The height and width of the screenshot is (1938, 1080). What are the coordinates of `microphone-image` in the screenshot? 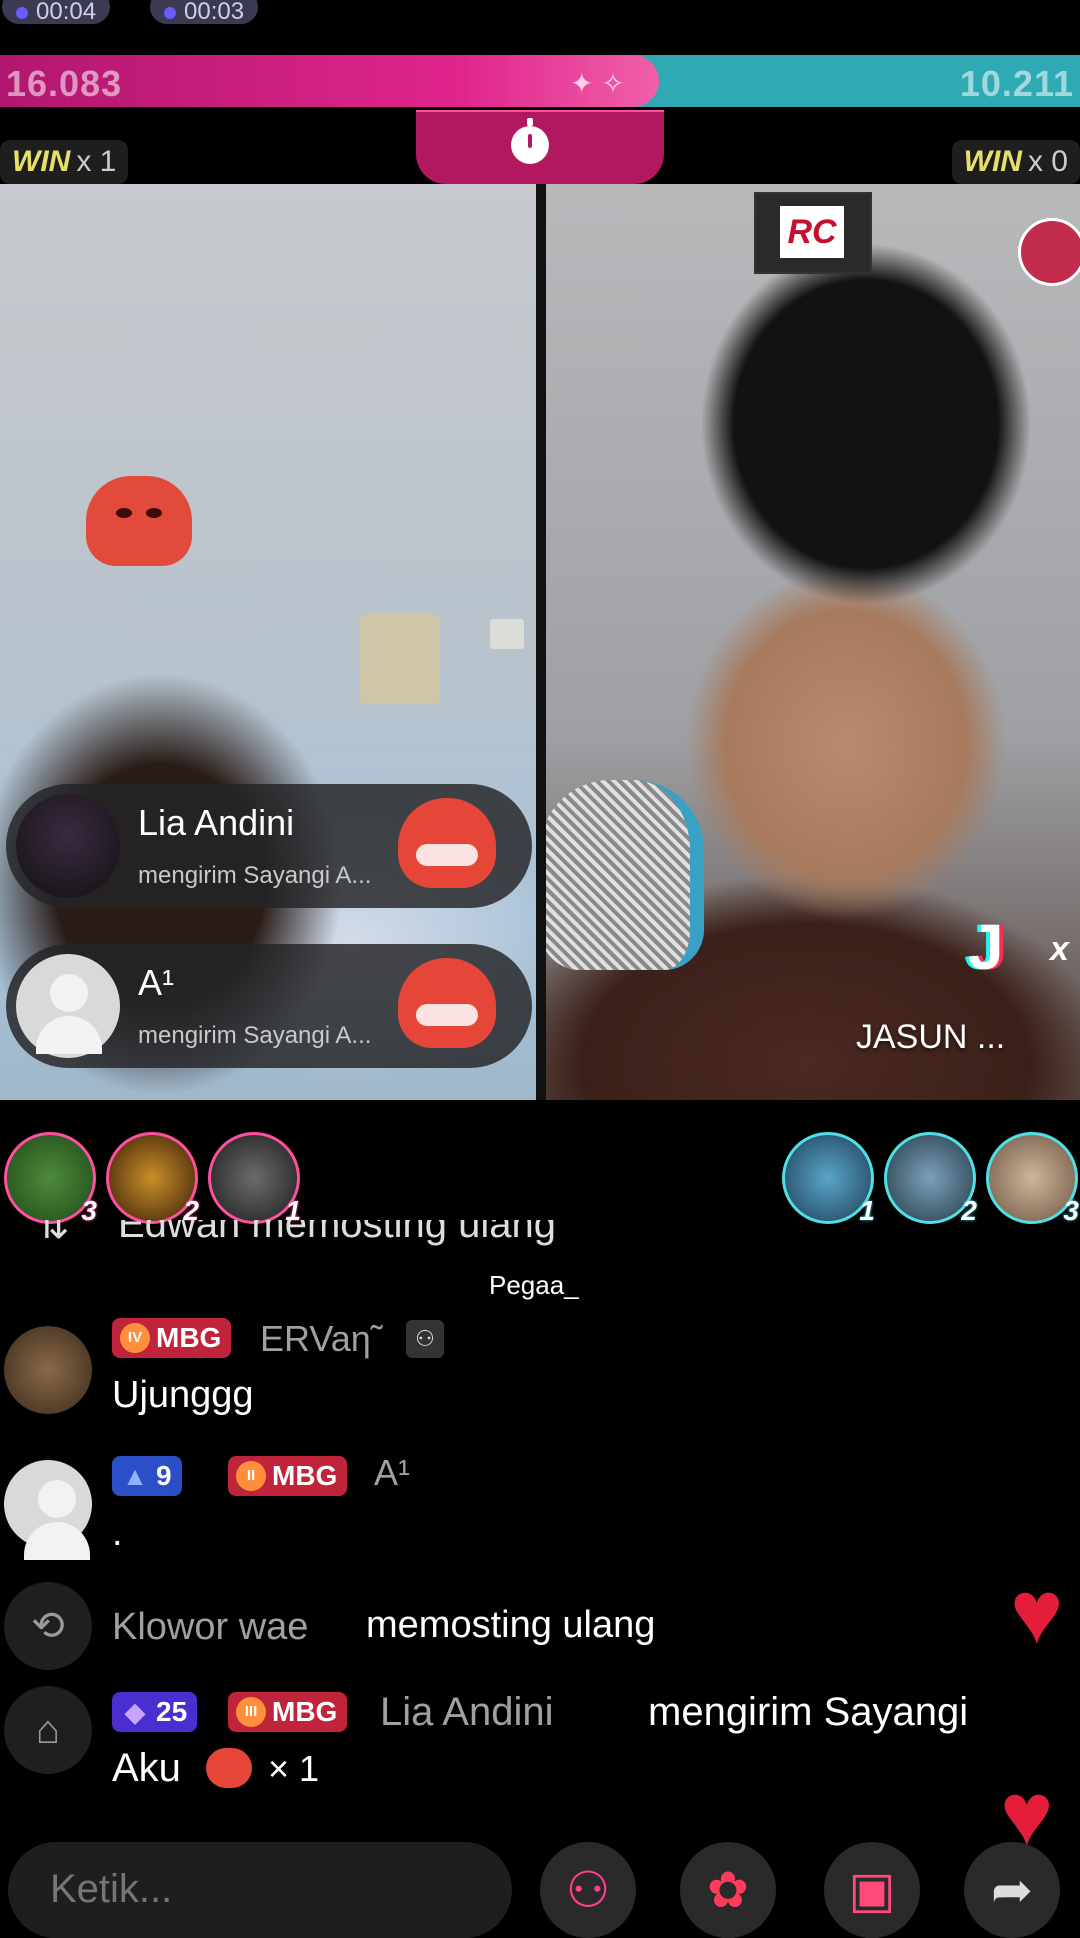 It's located at (625, 875).